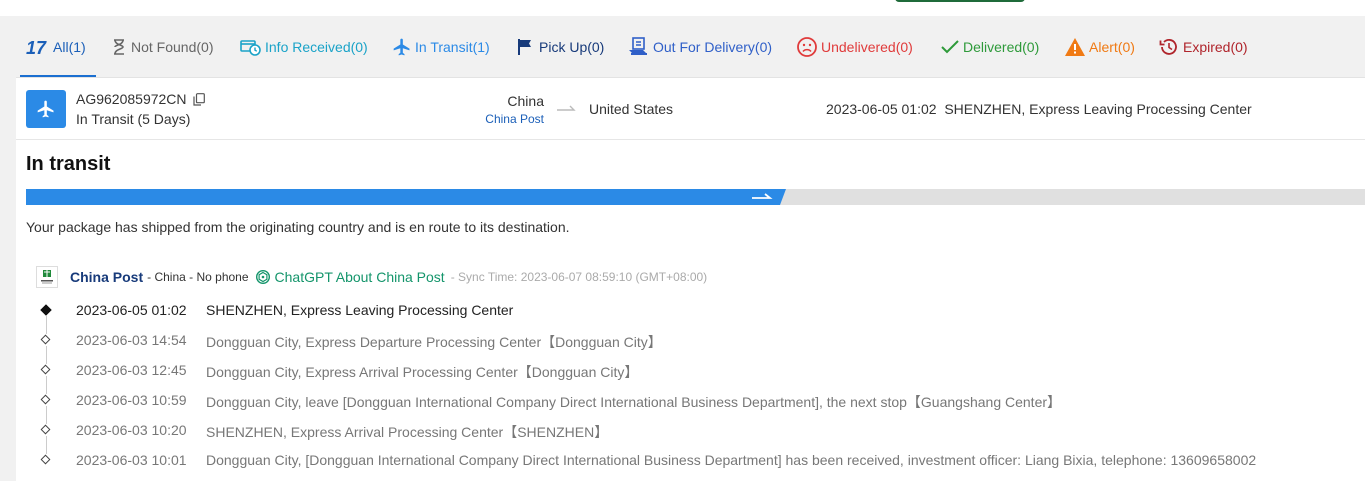 The width and height of the screenshot is (1365, 481). I want to click on progress-bar, so click(695, 197).